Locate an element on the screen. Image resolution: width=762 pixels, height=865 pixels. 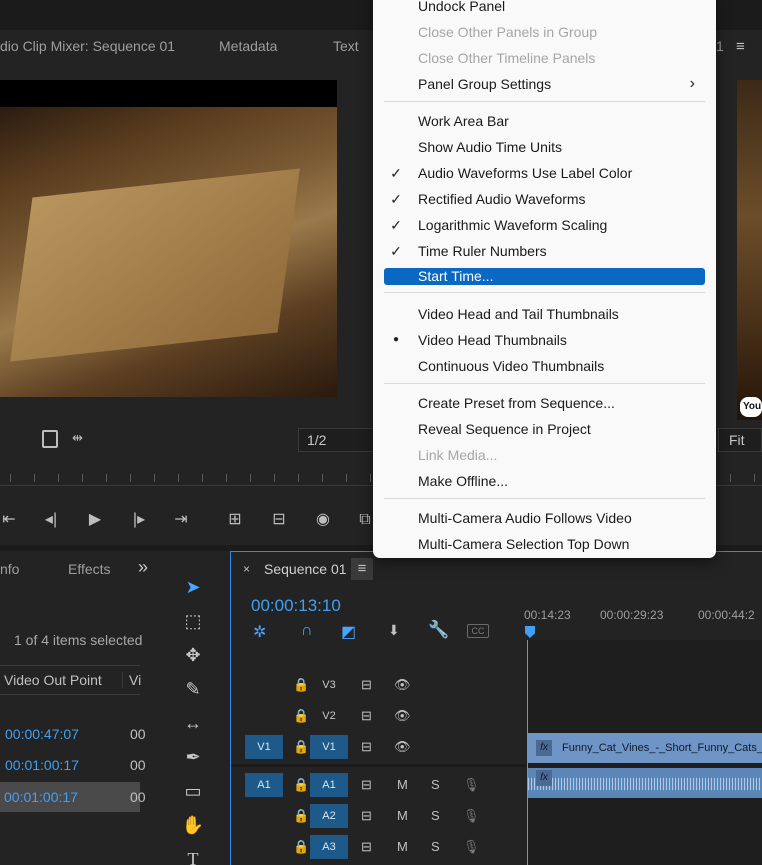
more-tabs-icon: » is located at coordinates (143, 567).